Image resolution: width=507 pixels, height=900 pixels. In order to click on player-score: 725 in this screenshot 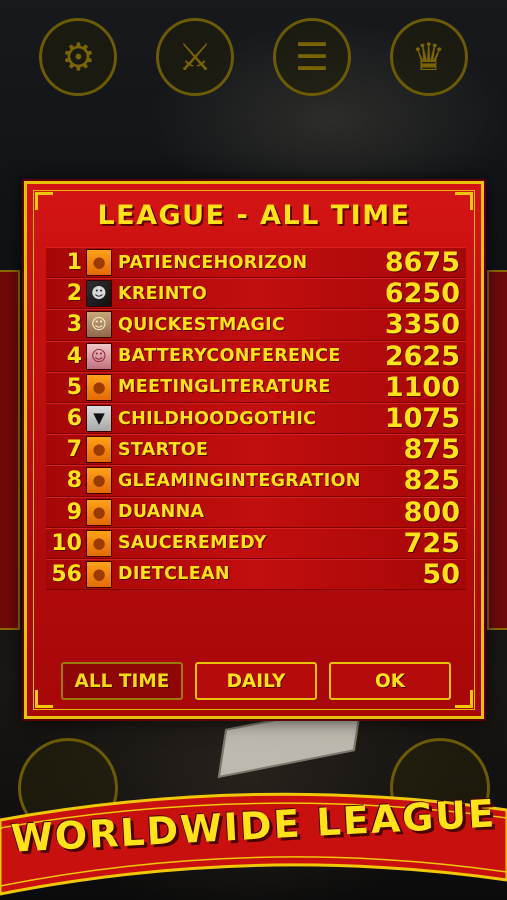, I will do `click(431, 543)`.